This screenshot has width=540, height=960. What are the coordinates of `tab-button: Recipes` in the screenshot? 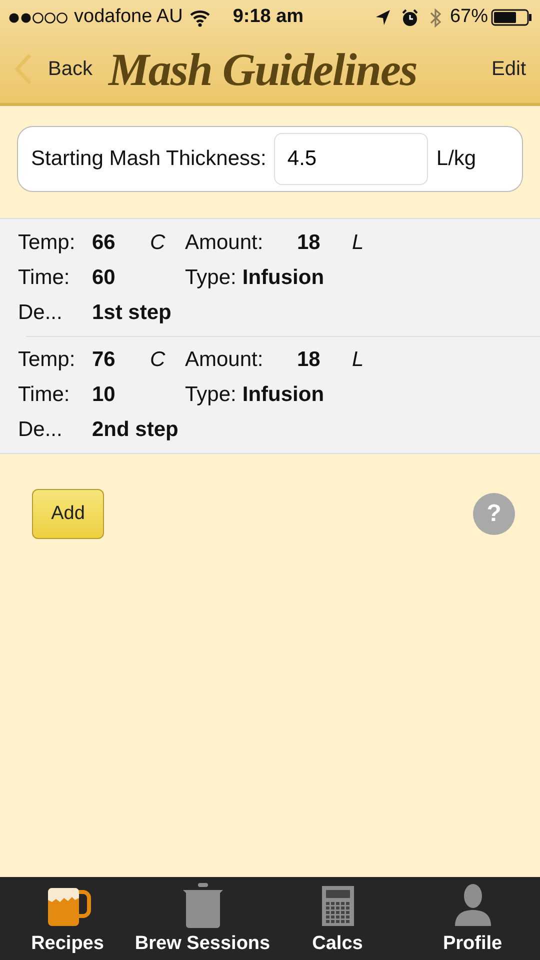 It's located at (67, 918).